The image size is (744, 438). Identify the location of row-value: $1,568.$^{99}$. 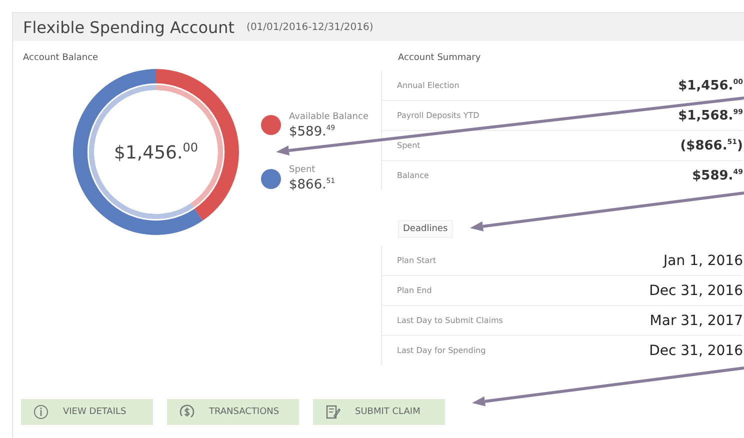
(710, 116).